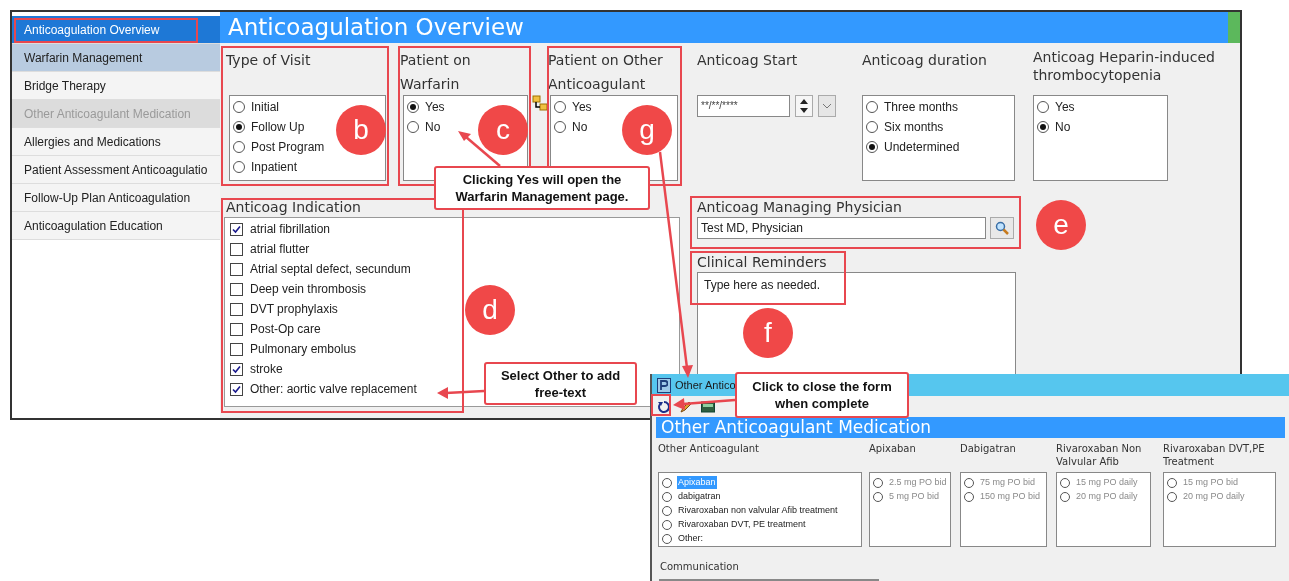 This screenshot has width=1289, height=581. Describe the element at coordinates (435, 72) in the screenshot. I see `field-label: Patient on Warfarin` at that location.